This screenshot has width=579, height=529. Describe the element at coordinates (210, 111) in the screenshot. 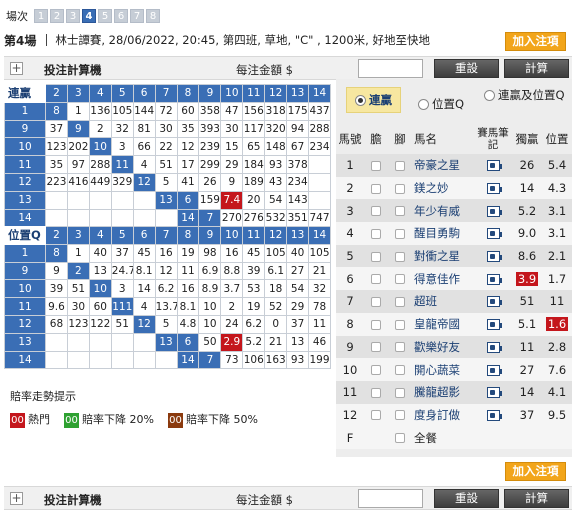

I see `quinella-odds-cell: 358` at that location.